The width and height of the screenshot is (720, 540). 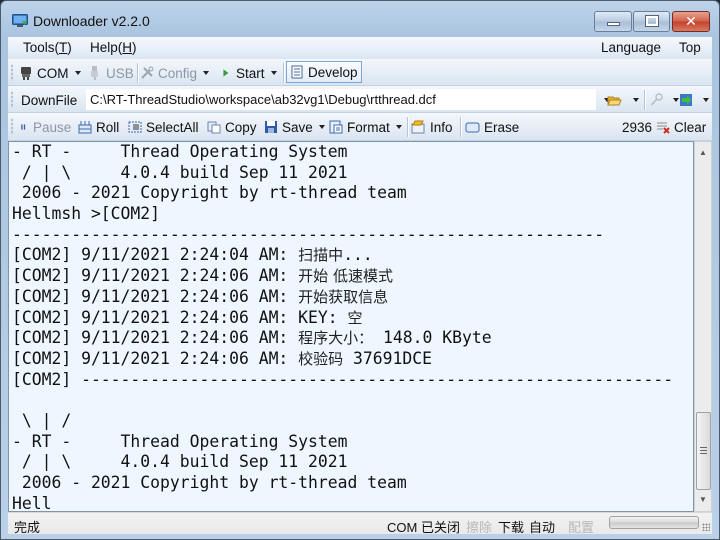 I want to click on pause-button: Pause, so click(x=45, y=127).